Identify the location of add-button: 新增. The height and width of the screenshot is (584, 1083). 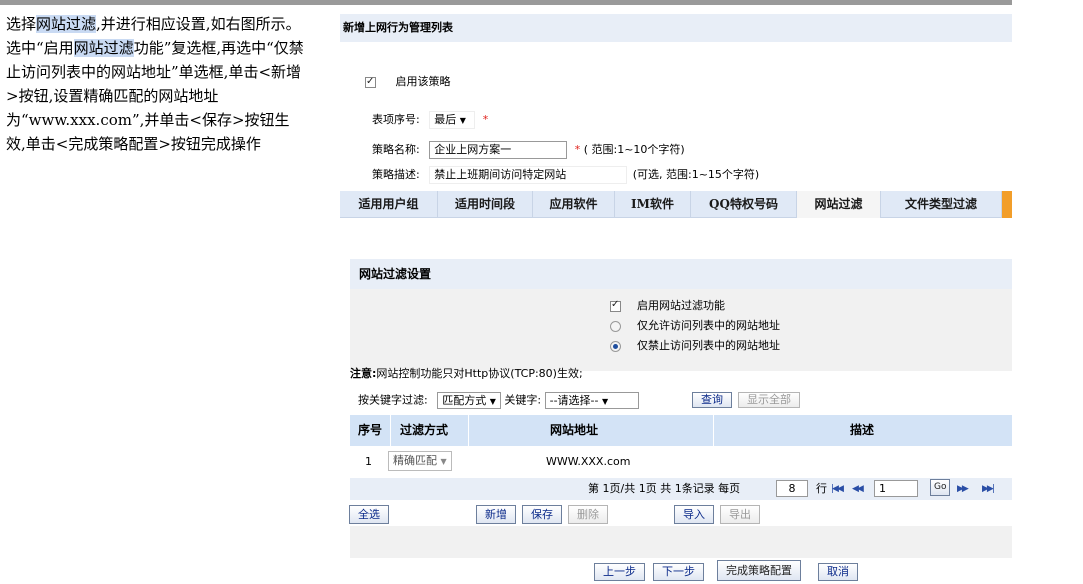
(496, 514).